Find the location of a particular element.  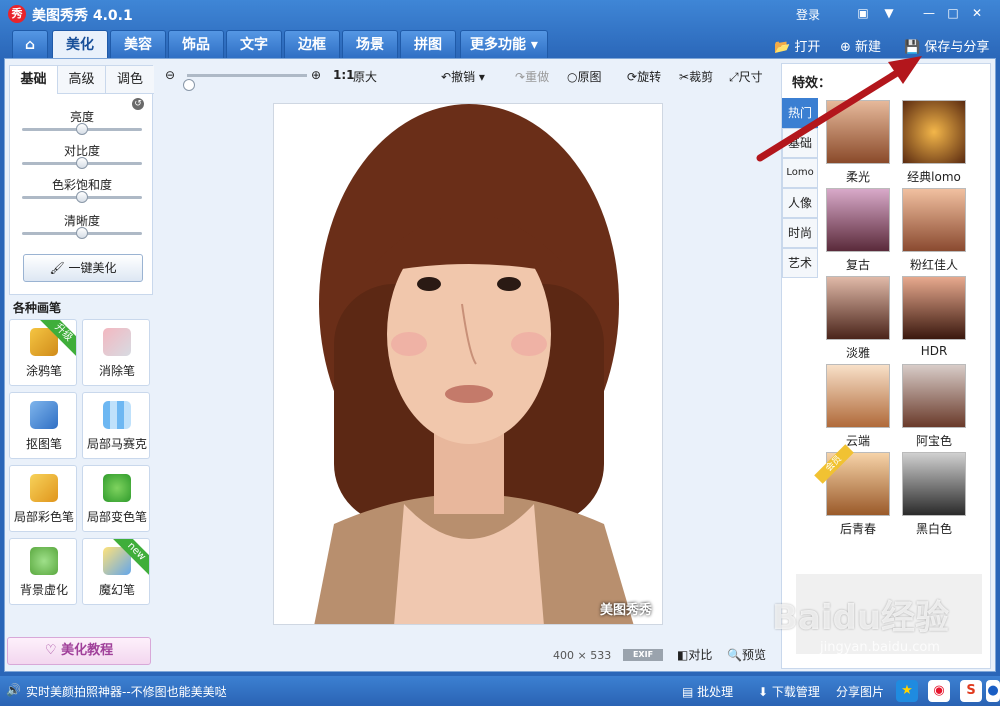

tab-text: 文字 is located at coordinates (254, 44).